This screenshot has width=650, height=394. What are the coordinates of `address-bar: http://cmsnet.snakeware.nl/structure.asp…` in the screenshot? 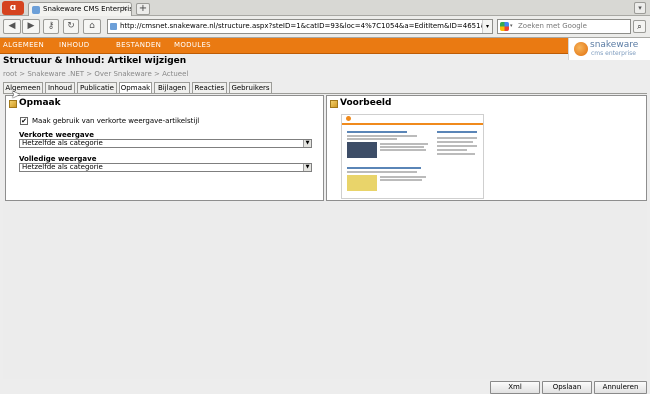 It's located at (300, 26).